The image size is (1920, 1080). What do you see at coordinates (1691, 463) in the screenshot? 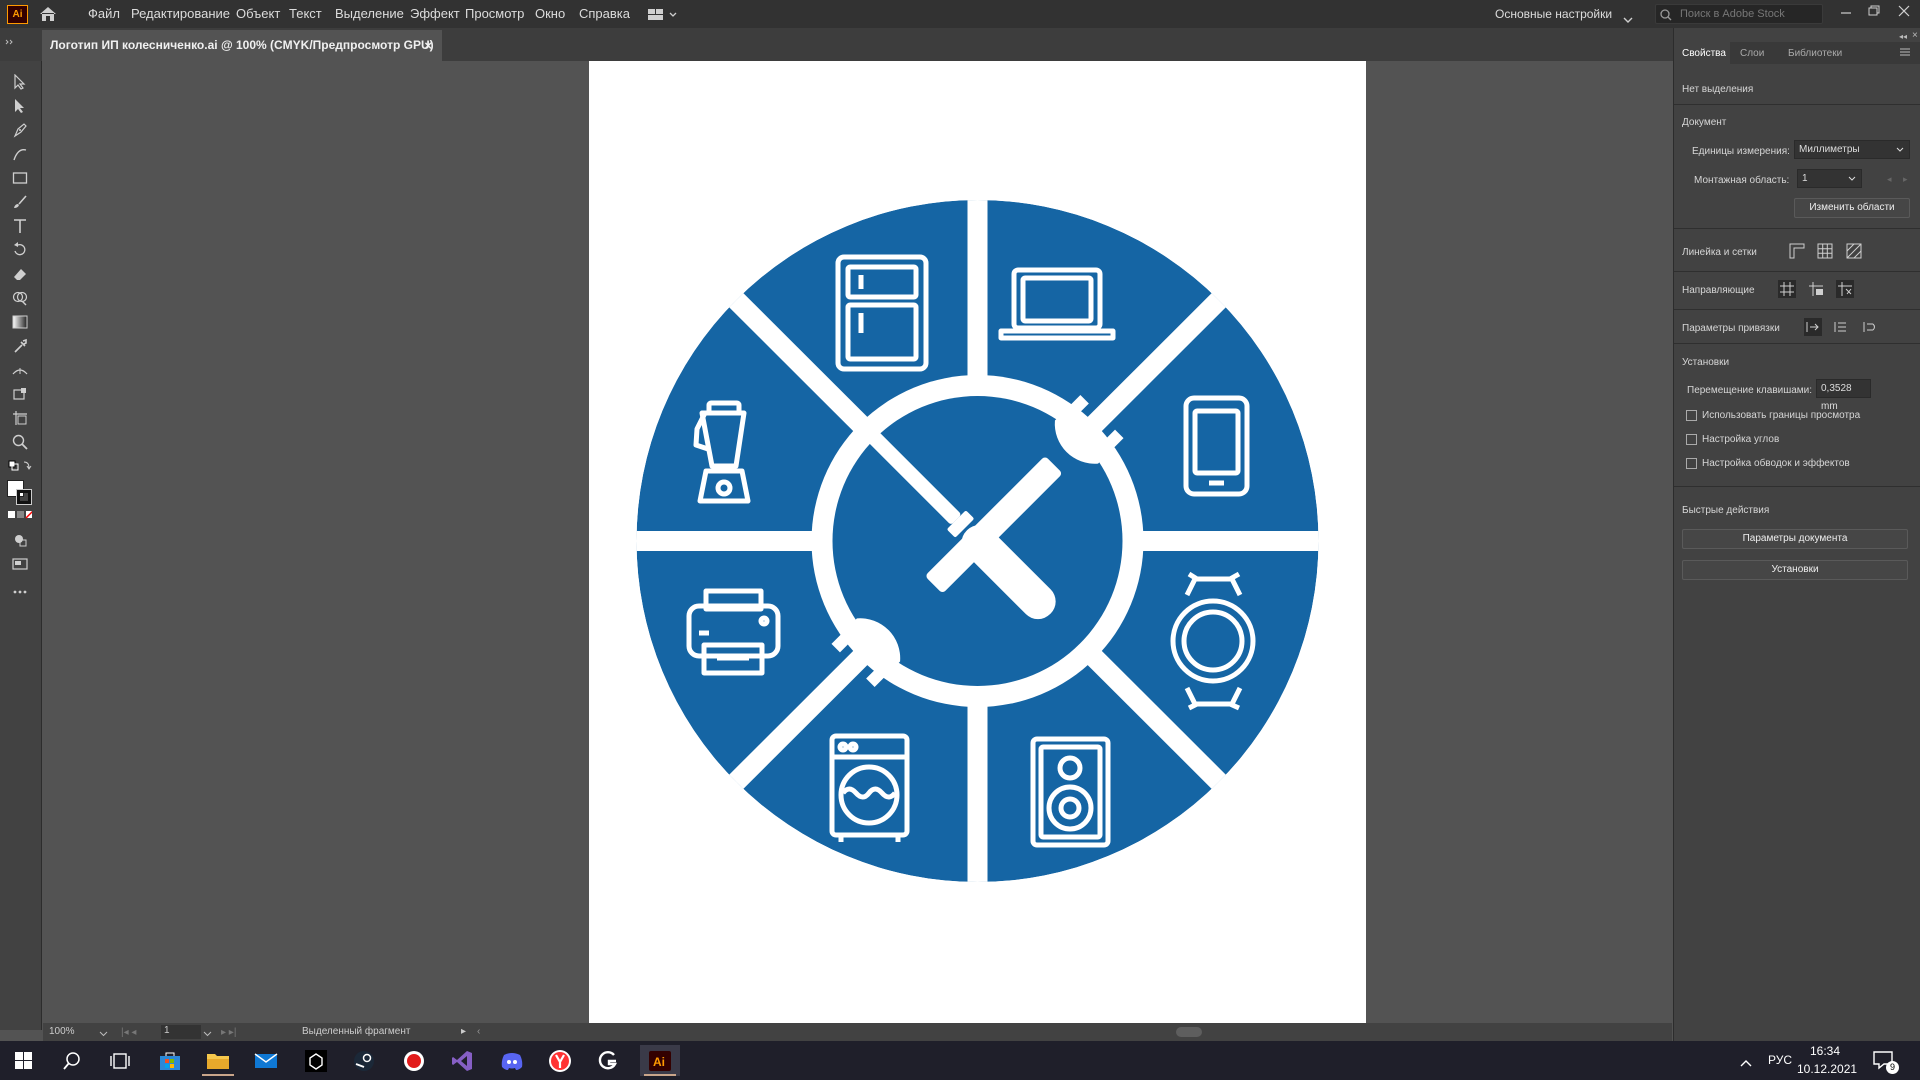
I see `scale-strokes-effects-checkbox` at bounding box center [1691, 463].